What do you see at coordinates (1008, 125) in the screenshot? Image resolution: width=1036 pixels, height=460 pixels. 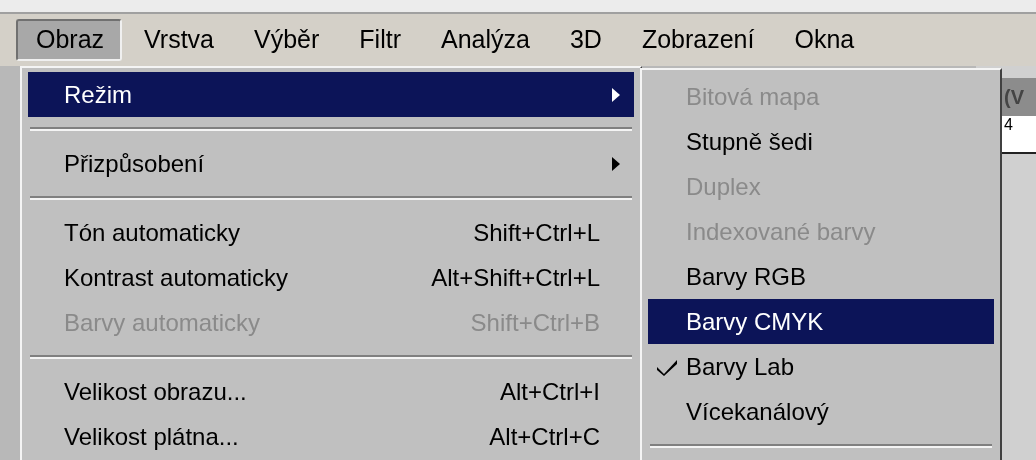 I see `ruler-label: 4` at bounding box center [1008, 125].